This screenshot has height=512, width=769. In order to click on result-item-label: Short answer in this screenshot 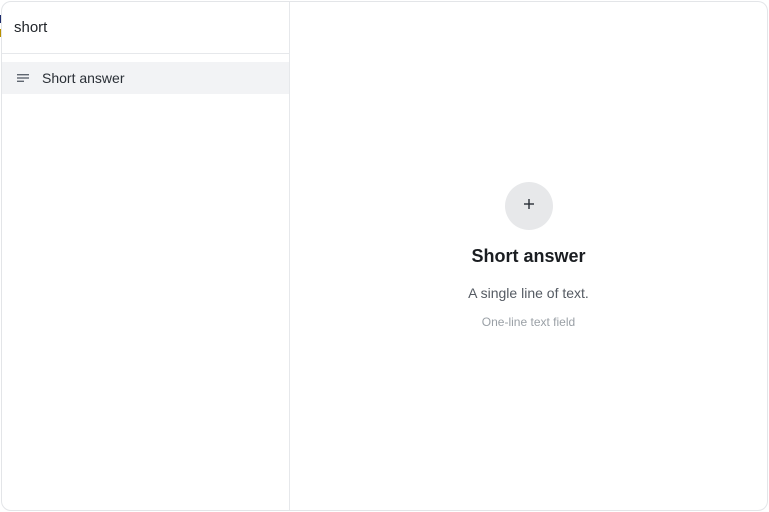, I will do `click(83, 78)`.